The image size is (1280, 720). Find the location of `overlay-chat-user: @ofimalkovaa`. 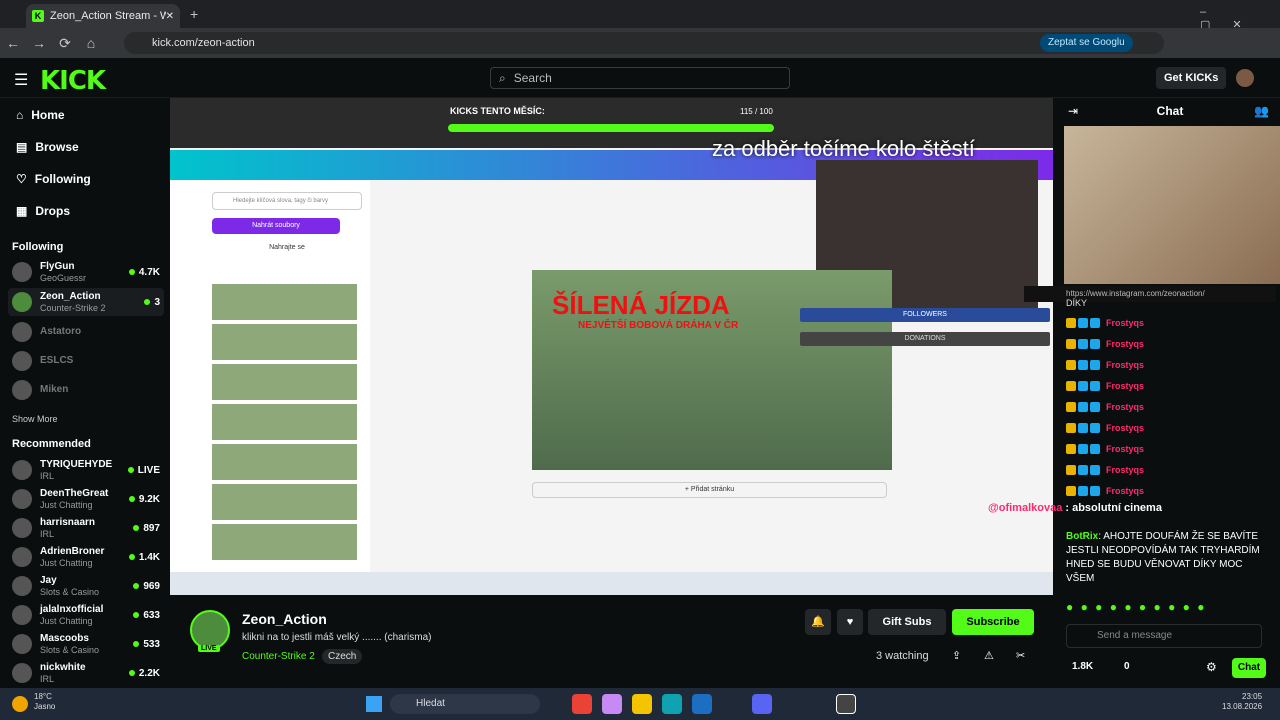

overlay-chat-user: @ofimalkovaa is located at coordinates (1025, 508).